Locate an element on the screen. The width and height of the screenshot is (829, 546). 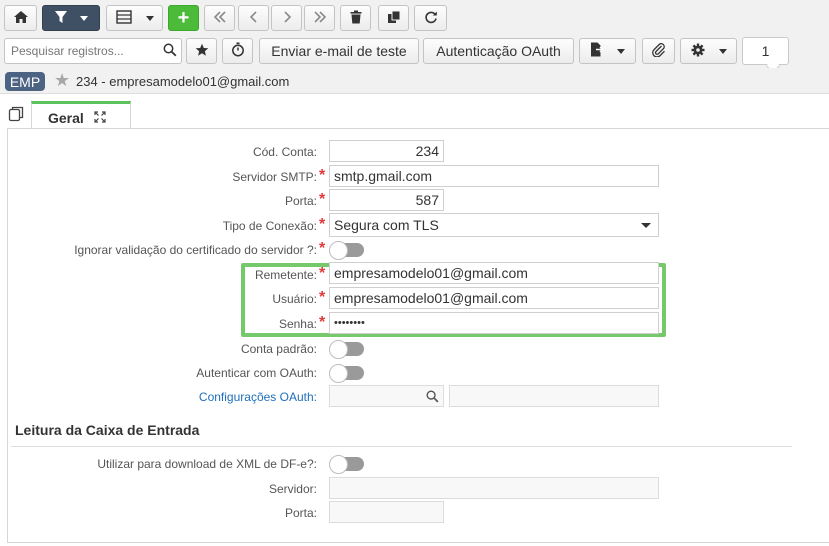
download-xml-toggle is located at coordinates (346, 464).